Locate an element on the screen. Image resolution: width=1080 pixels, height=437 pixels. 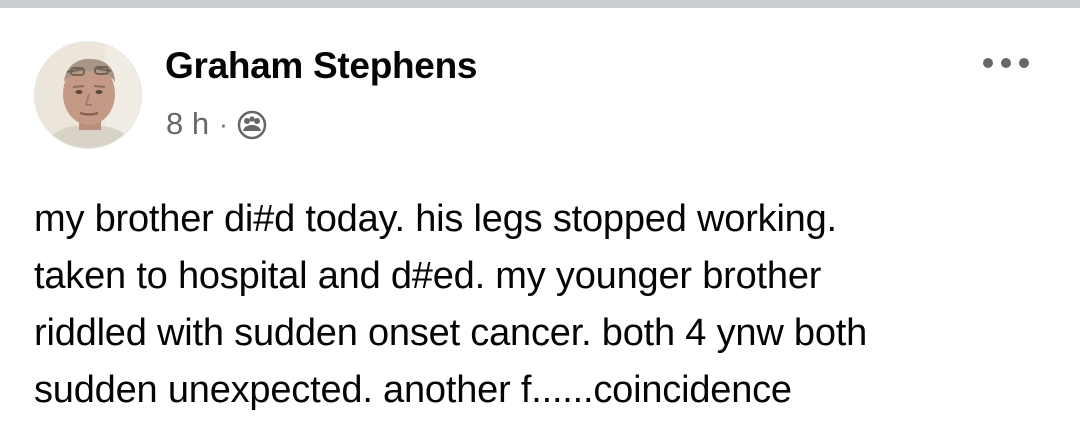
avatar-photo is located at coordinates (88, 95).